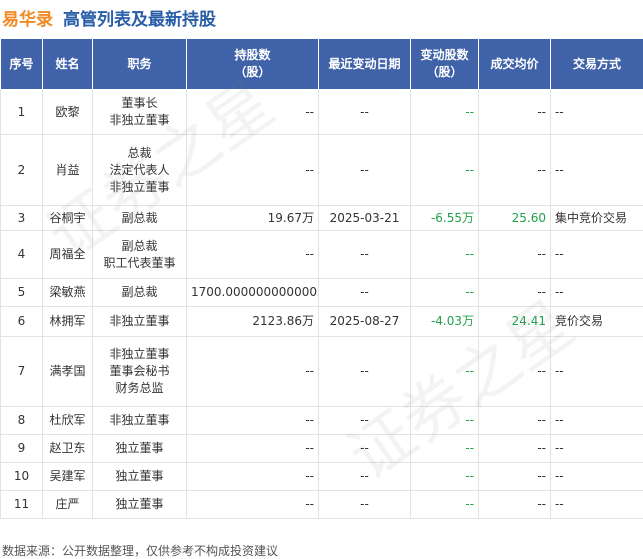 This screenshot has width=643, height=559. Describe the element at coordinates (364, 321) in the screenshot. I see `cell-change-date: 2025-08-27` at that location.